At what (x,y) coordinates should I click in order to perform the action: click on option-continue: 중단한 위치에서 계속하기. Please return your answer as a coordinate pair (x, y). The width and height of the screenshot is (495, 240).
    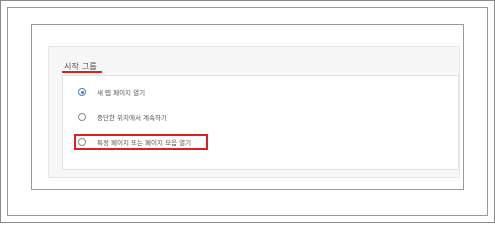
    Looking at the image, I should click on (122, 117).